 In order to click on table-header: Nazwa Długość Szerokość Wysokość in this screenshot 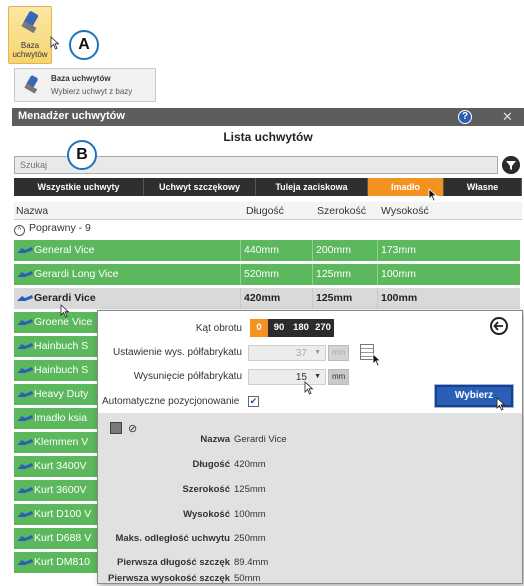, I will do `click(268, 211)`.